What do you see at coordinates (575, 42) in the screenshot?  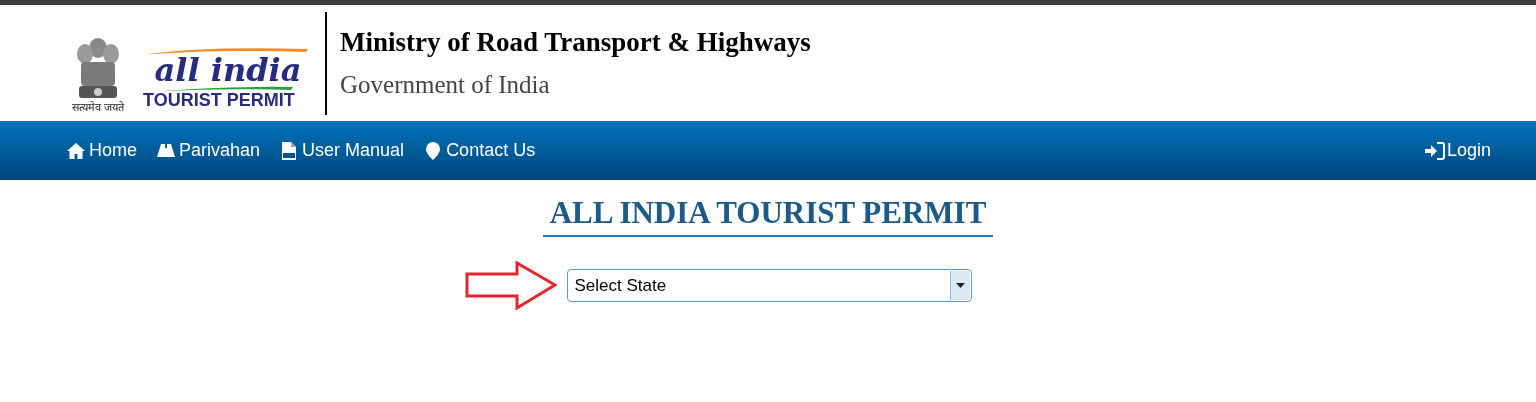 I see `ministry-title: Ministry of Road Transport & Highways` at bounding box center [575, 42].